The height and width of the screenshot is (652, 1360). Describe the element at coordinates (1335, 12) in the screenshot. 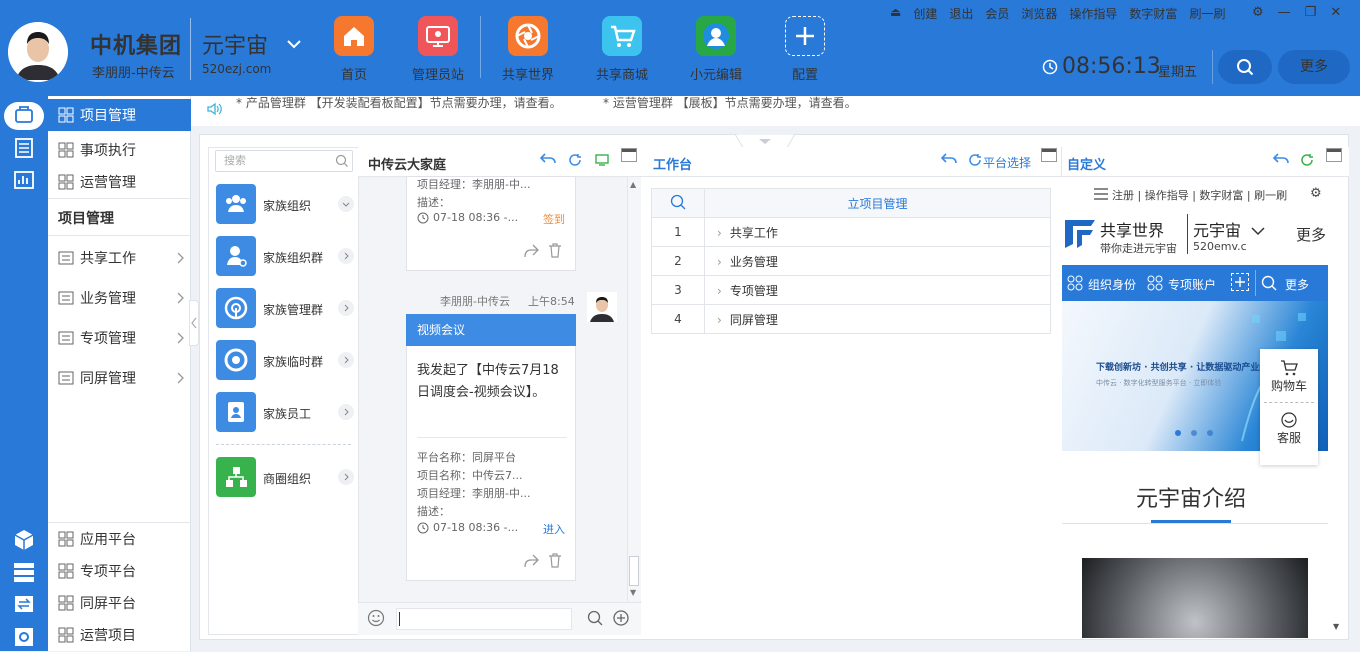

I see `close-icon: ✕` at that location.